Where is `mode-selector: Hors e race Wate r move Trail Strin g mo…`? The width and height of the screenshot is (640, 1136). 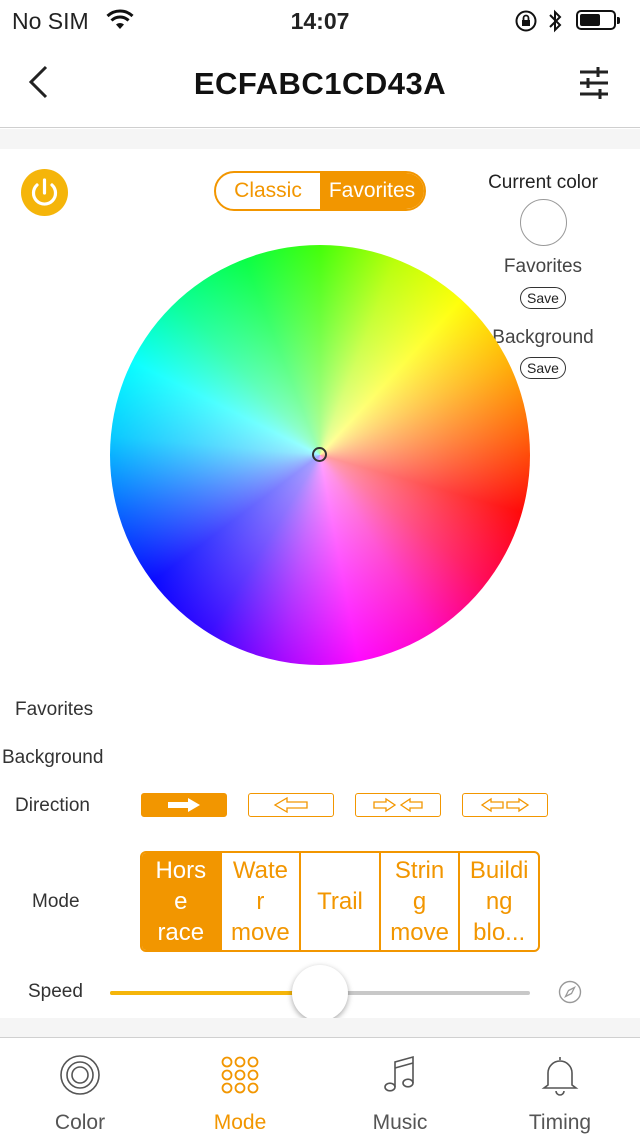 mode-selector: Hors e race Wate r move Trail Strin g mo… is located at coordinates (340, 901).